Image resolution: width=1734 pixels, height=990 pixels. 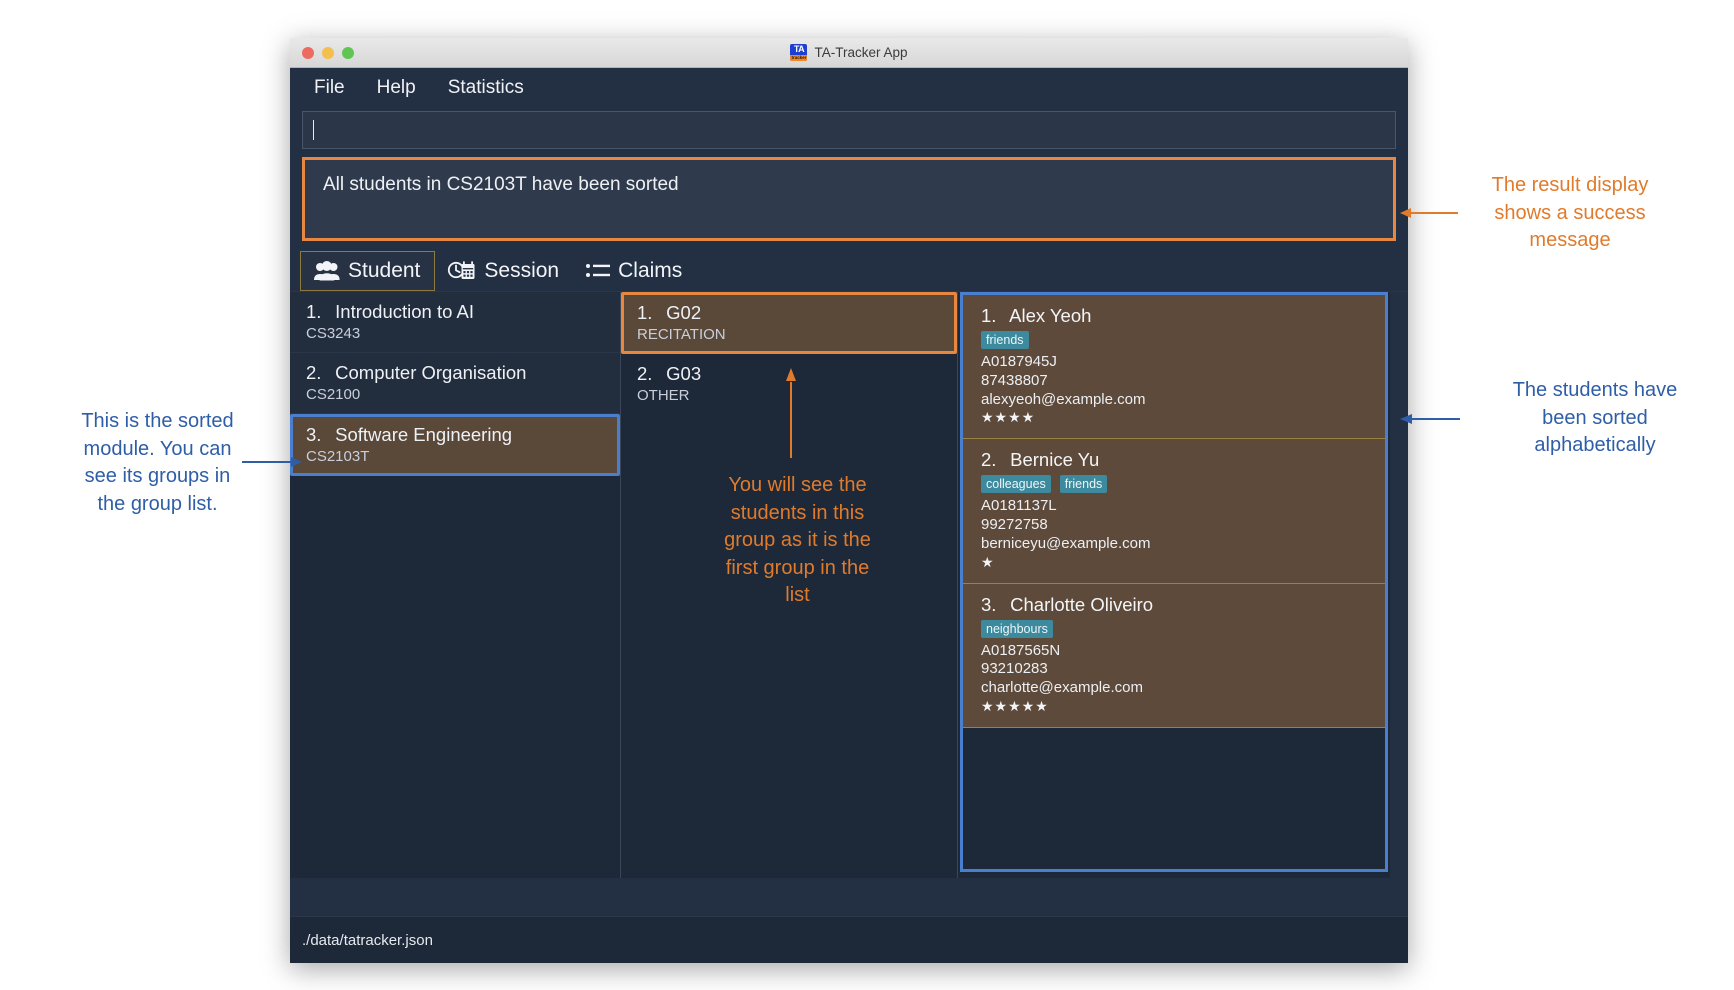 I want to click on student-matric: A0181137L, so click(x=1019, y=506).